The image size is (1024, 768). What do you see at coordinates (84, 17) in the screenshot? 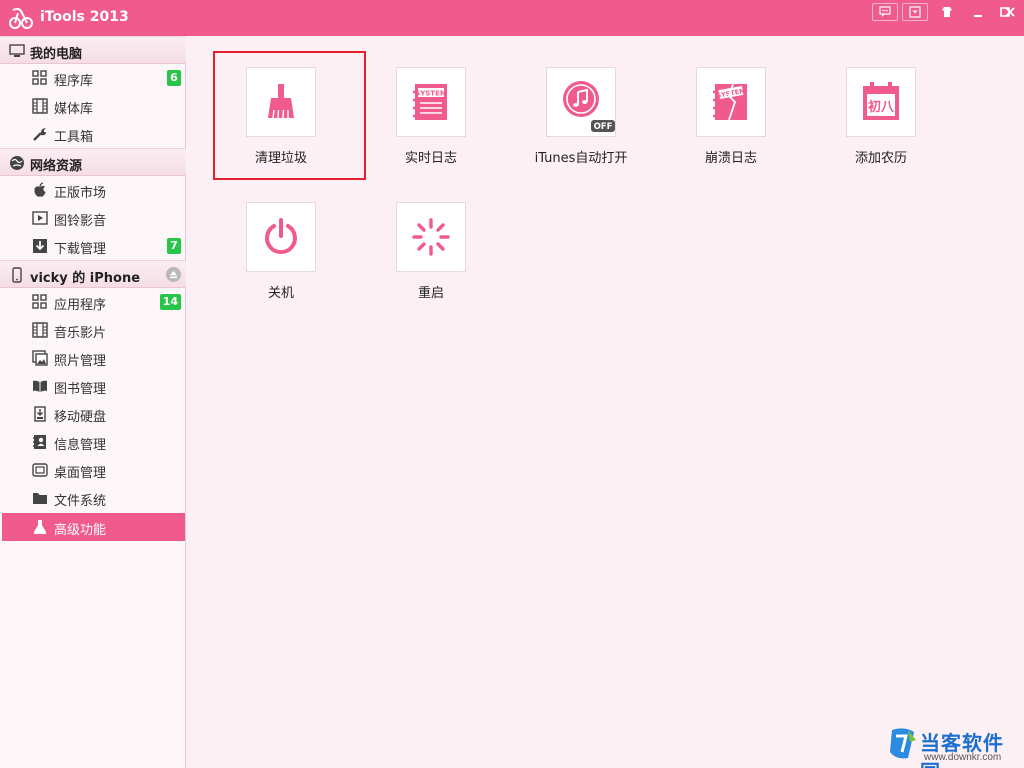
I see `app-title: iTools 2013` at bounding box center [84, 17].